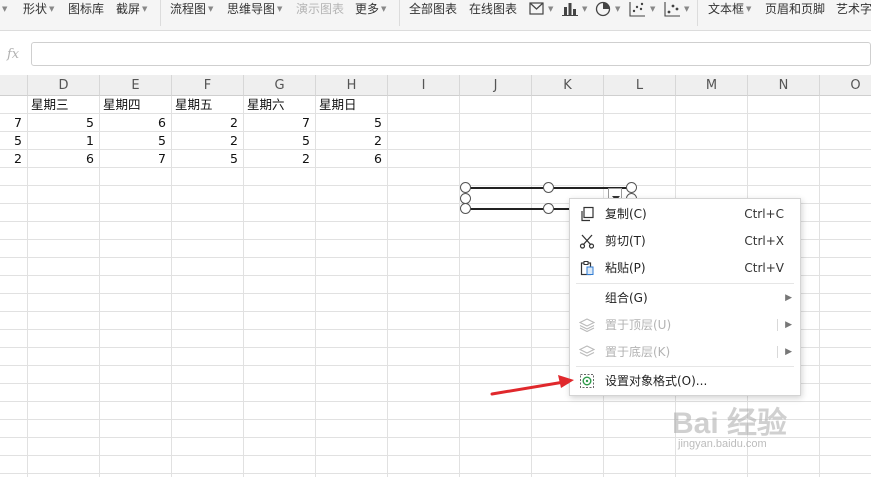 This screenshot has width=871, height=477. What do you see at coordinates (795, 9) in the screenshot?
I see `header-footer-button: 页眉和页脚` at bounding box center [795, 9].